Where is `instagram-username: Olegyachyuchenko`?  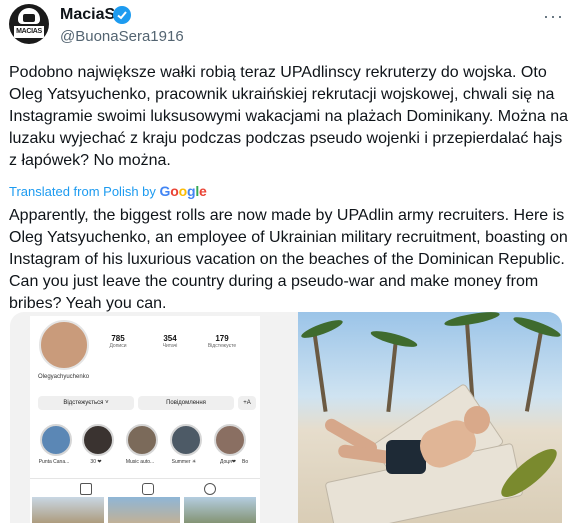
instagram-username: Olegyachyuchenko is located at coordinates (64, 377).